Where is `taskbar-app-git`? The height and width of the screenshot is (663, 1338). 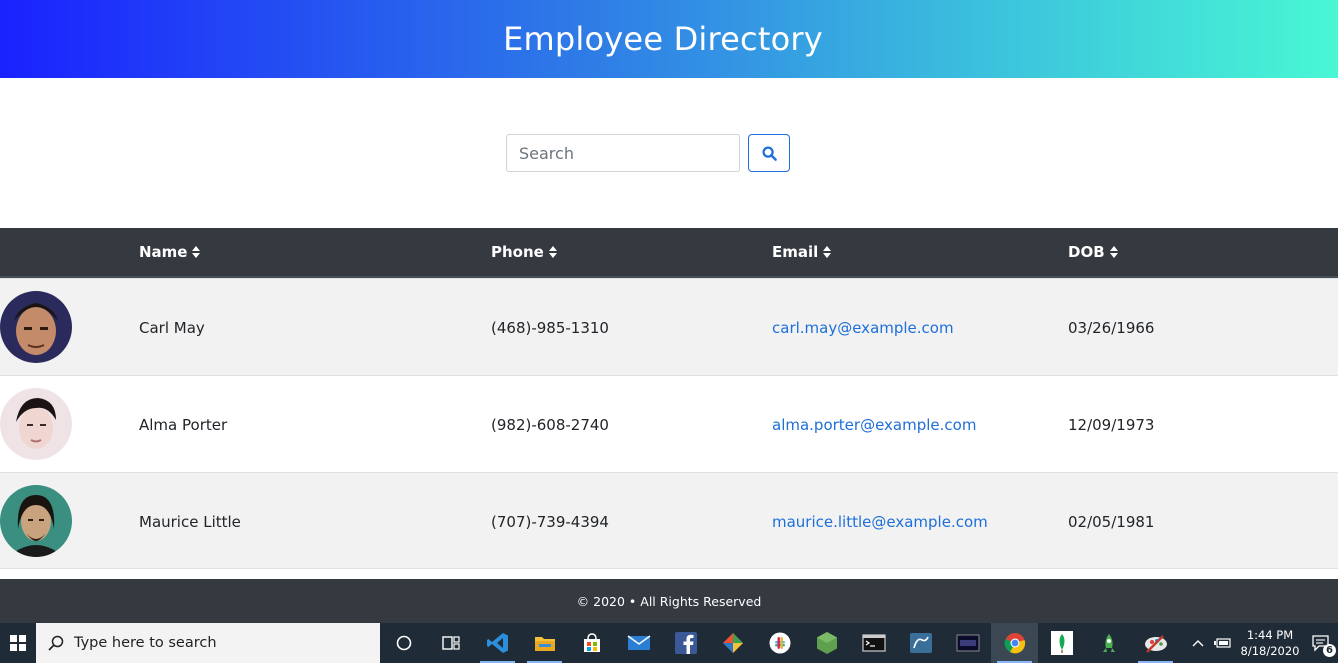
taskbar-app-git is located at coordinates (732, 643).